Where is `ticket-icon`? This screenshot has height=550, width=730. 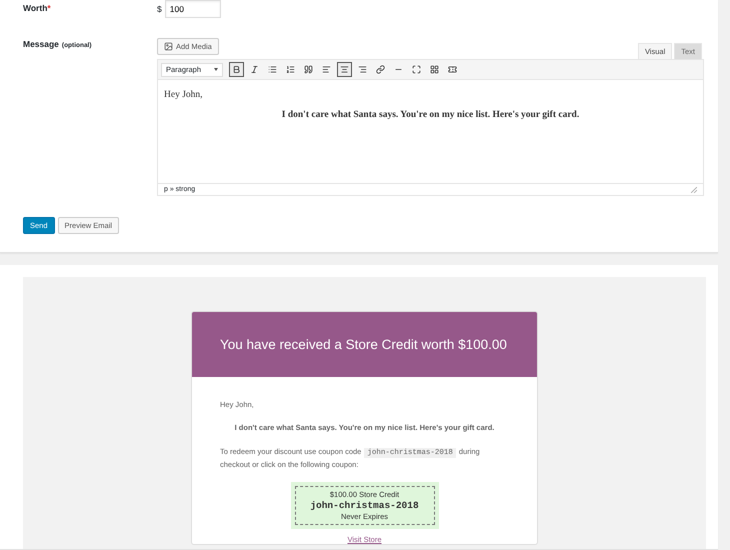 ticket-icon is located at coordinates (452, 69).